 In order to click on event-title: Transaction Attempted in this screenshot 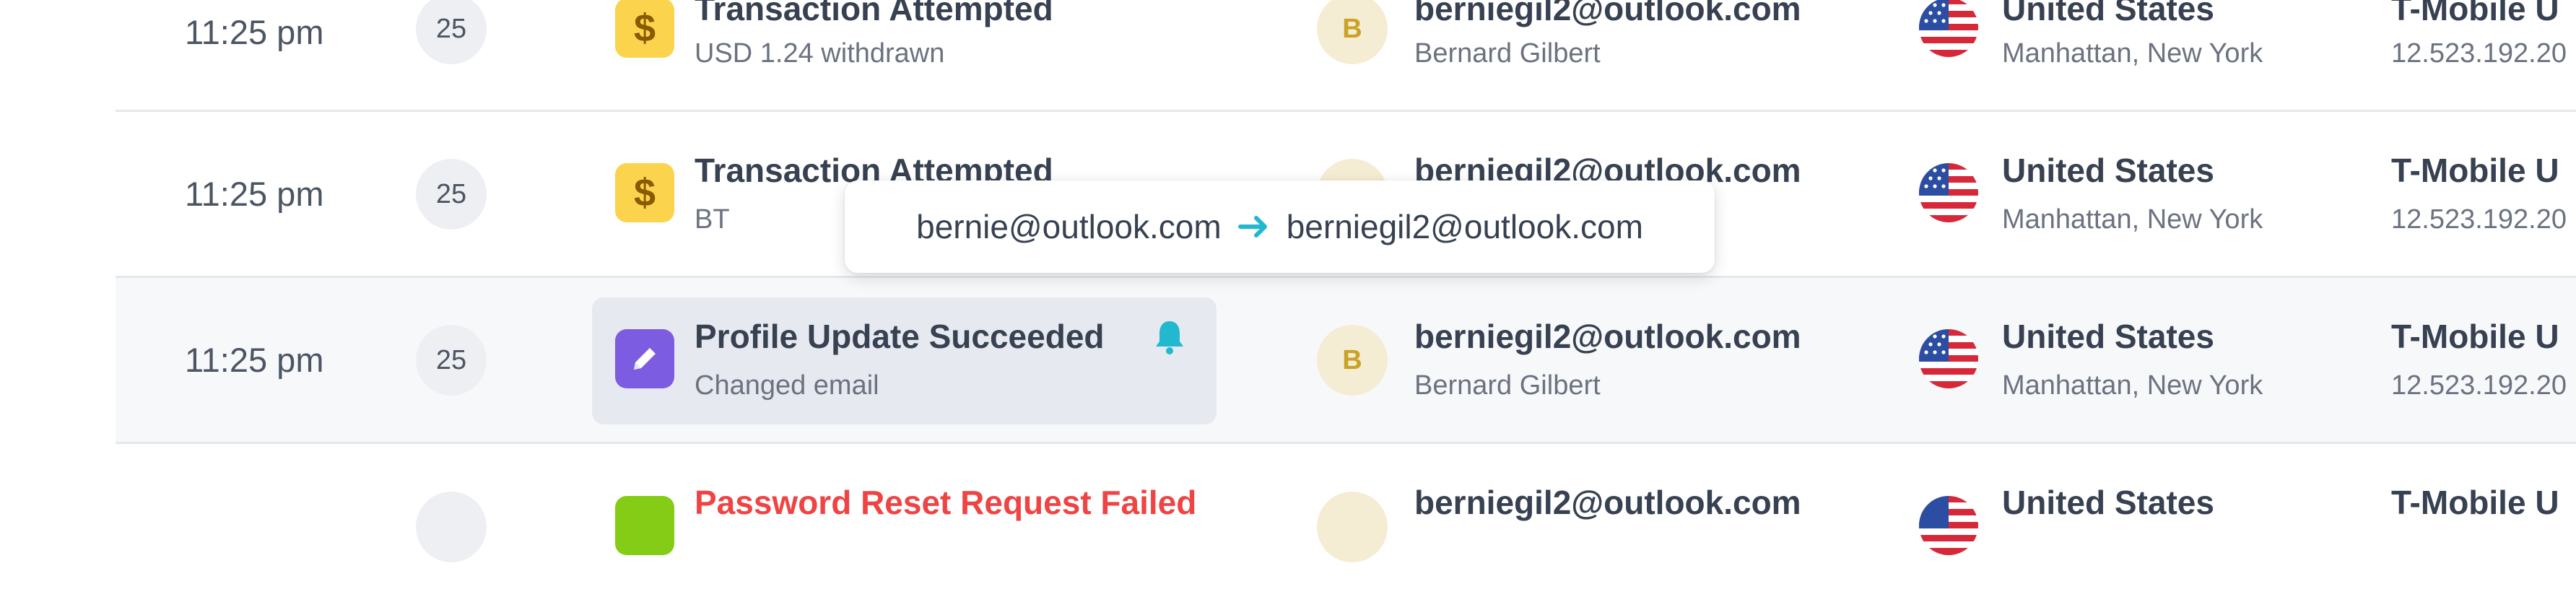, I will do `click(874, 14)`.